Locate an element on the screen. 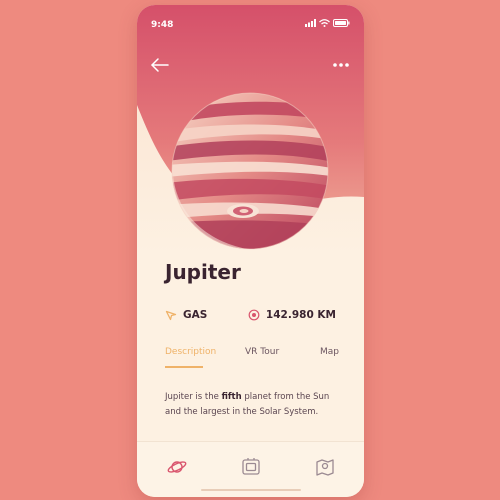 The image size is (500, 500). status-icons is located at coordinates (327, 23).